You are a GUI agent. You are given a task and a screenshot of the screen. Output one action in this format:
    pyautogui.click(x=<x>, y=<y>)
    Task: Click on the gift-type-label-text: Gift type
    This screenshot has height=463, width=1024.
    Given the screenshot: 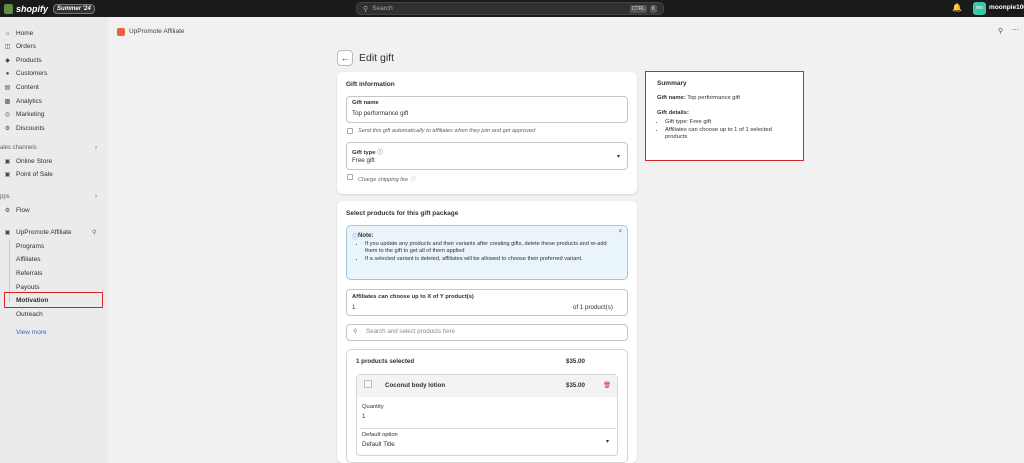 What is the action you would take?
    pyautogui.click(x=364, y=153)
    